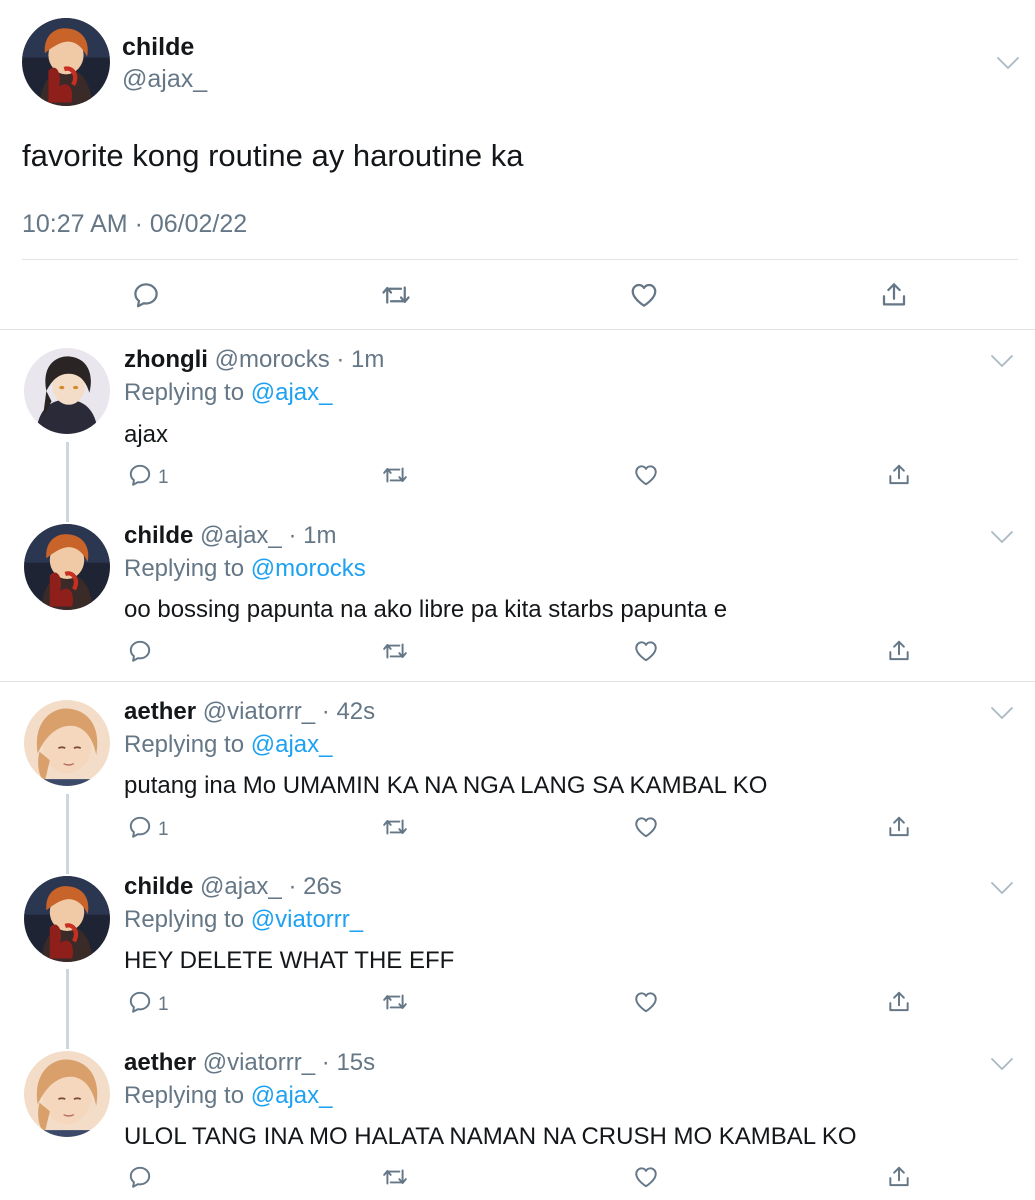 This screenshot has height=1200, width=1035. Describe the element at coordinates (146, 434) in the screenshot. I see `tweet-text: ajax` at that location.